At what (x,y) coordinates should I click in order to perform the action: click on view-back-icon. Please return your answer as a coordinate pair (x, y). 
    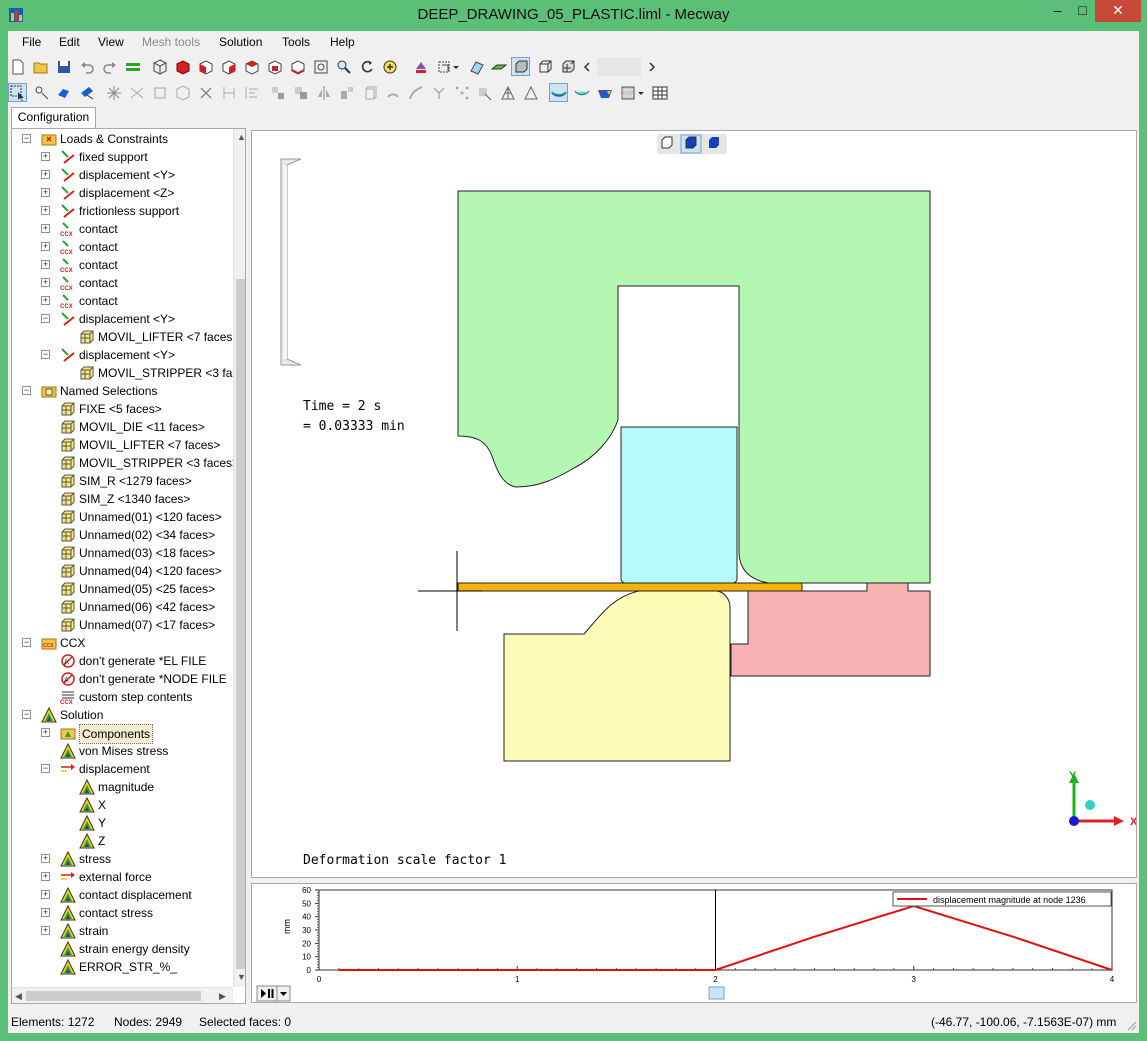
    Looking at the image, I should click on (205, 66).